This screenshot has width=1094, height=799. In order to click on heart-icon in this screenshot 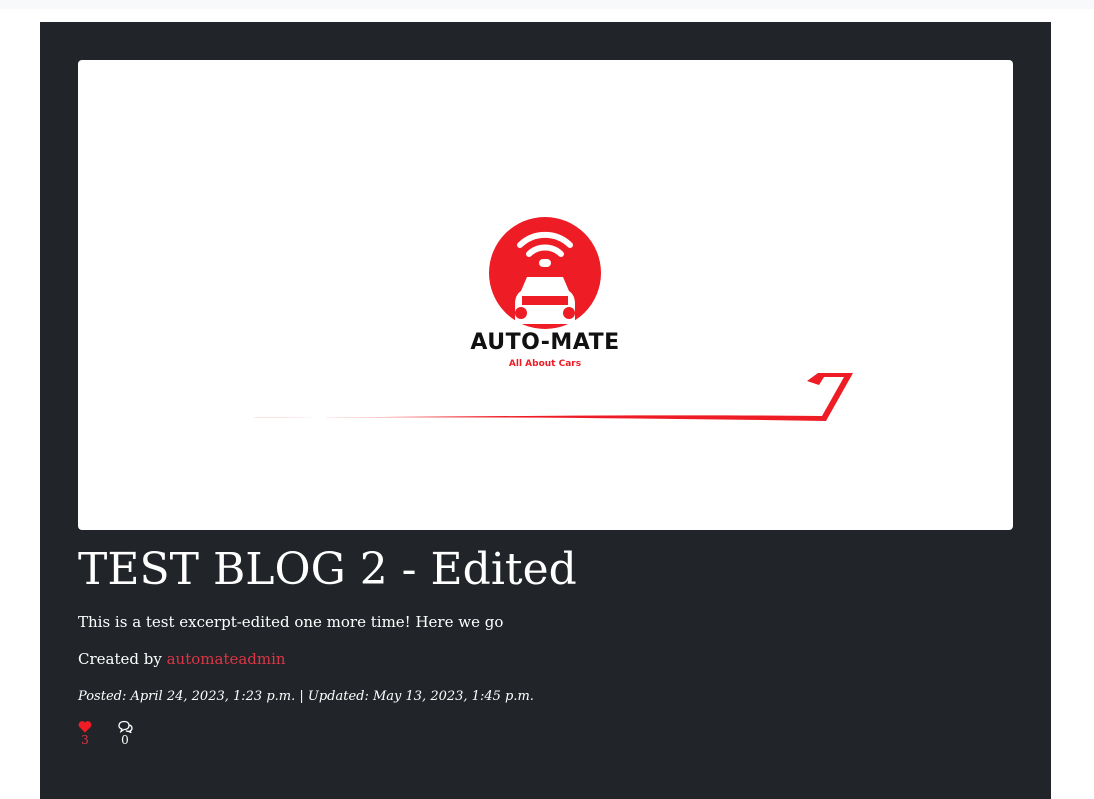, I will do `click(85, 727)`.